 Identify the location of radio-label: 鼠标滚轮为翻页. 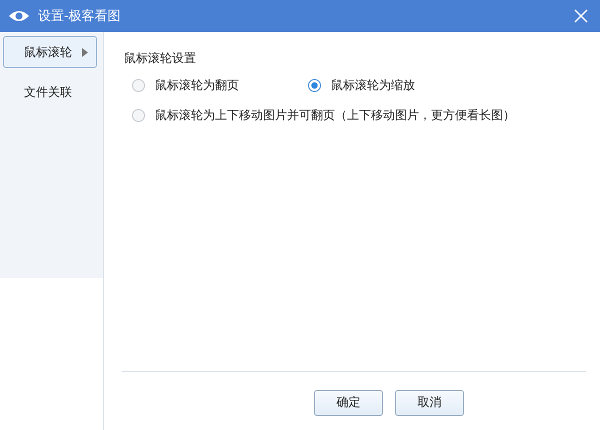
(197, 85).